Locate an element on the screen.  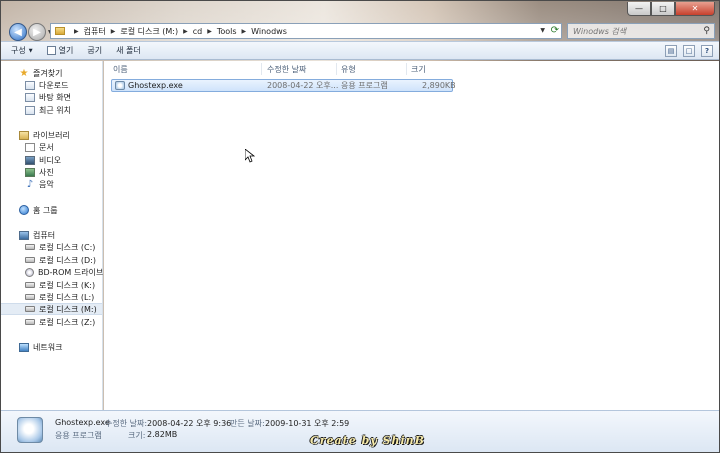
organize-button: 구성 ▼ is located at coordinates (22, 50).